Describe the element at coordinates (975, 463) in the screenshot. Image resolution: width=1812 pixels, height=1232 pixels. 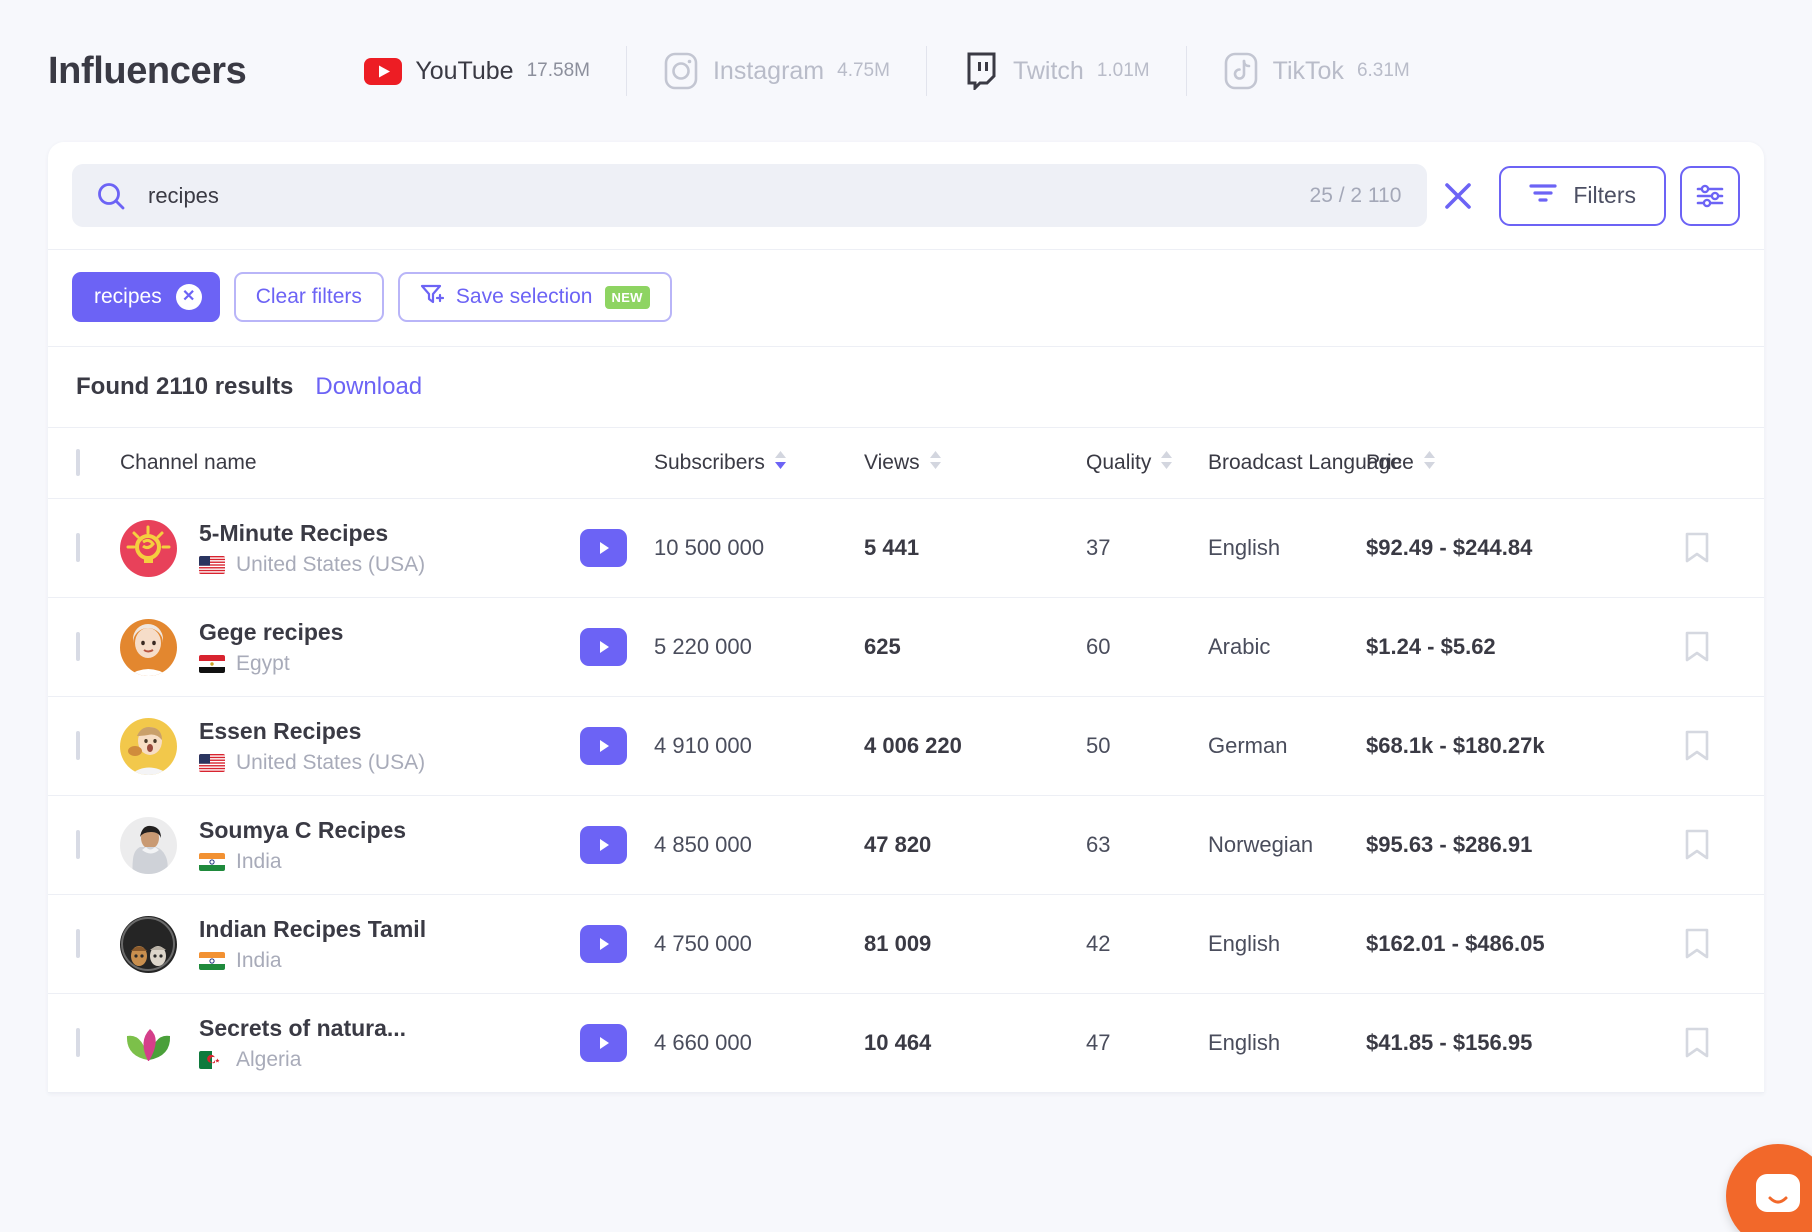
I see `header-views: Views` at that location.